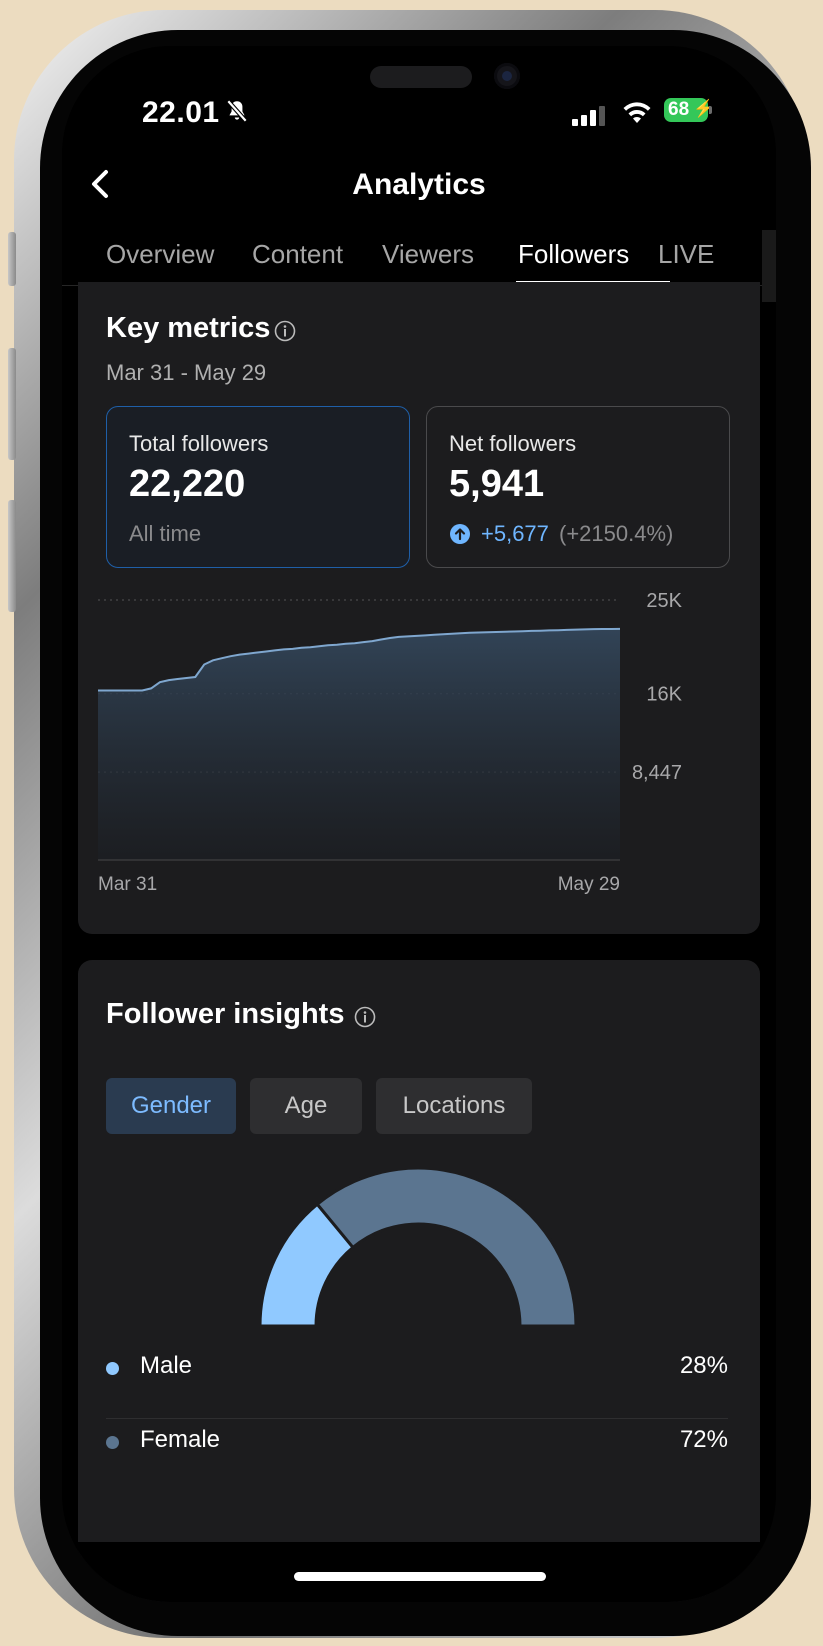 The image size is (823, 1646). Describe the element at coordinates (180, 1439) in the screenshot. I see `female-label: Female` at that location.